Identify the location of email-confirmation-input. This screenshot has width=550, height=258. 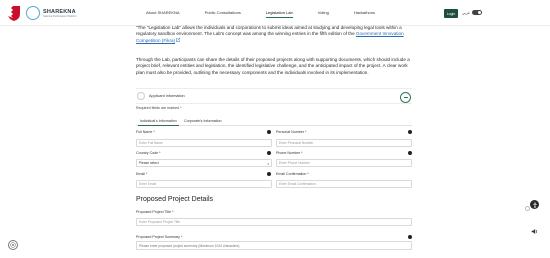
(344, 184).